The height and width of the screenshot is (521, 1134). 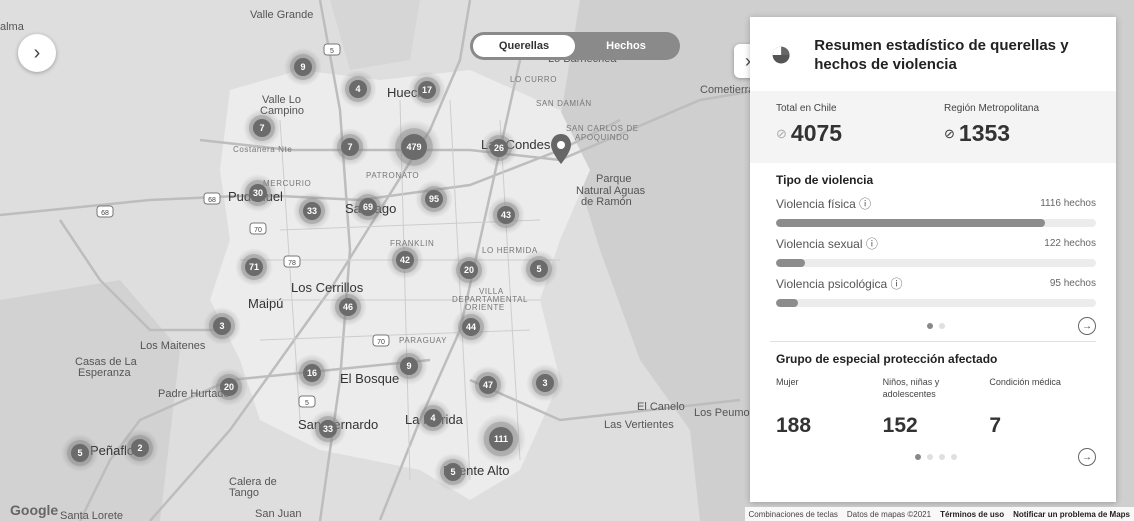 I want to click on view-toggle: Querellas Hechos, so click(x=575, y=46).